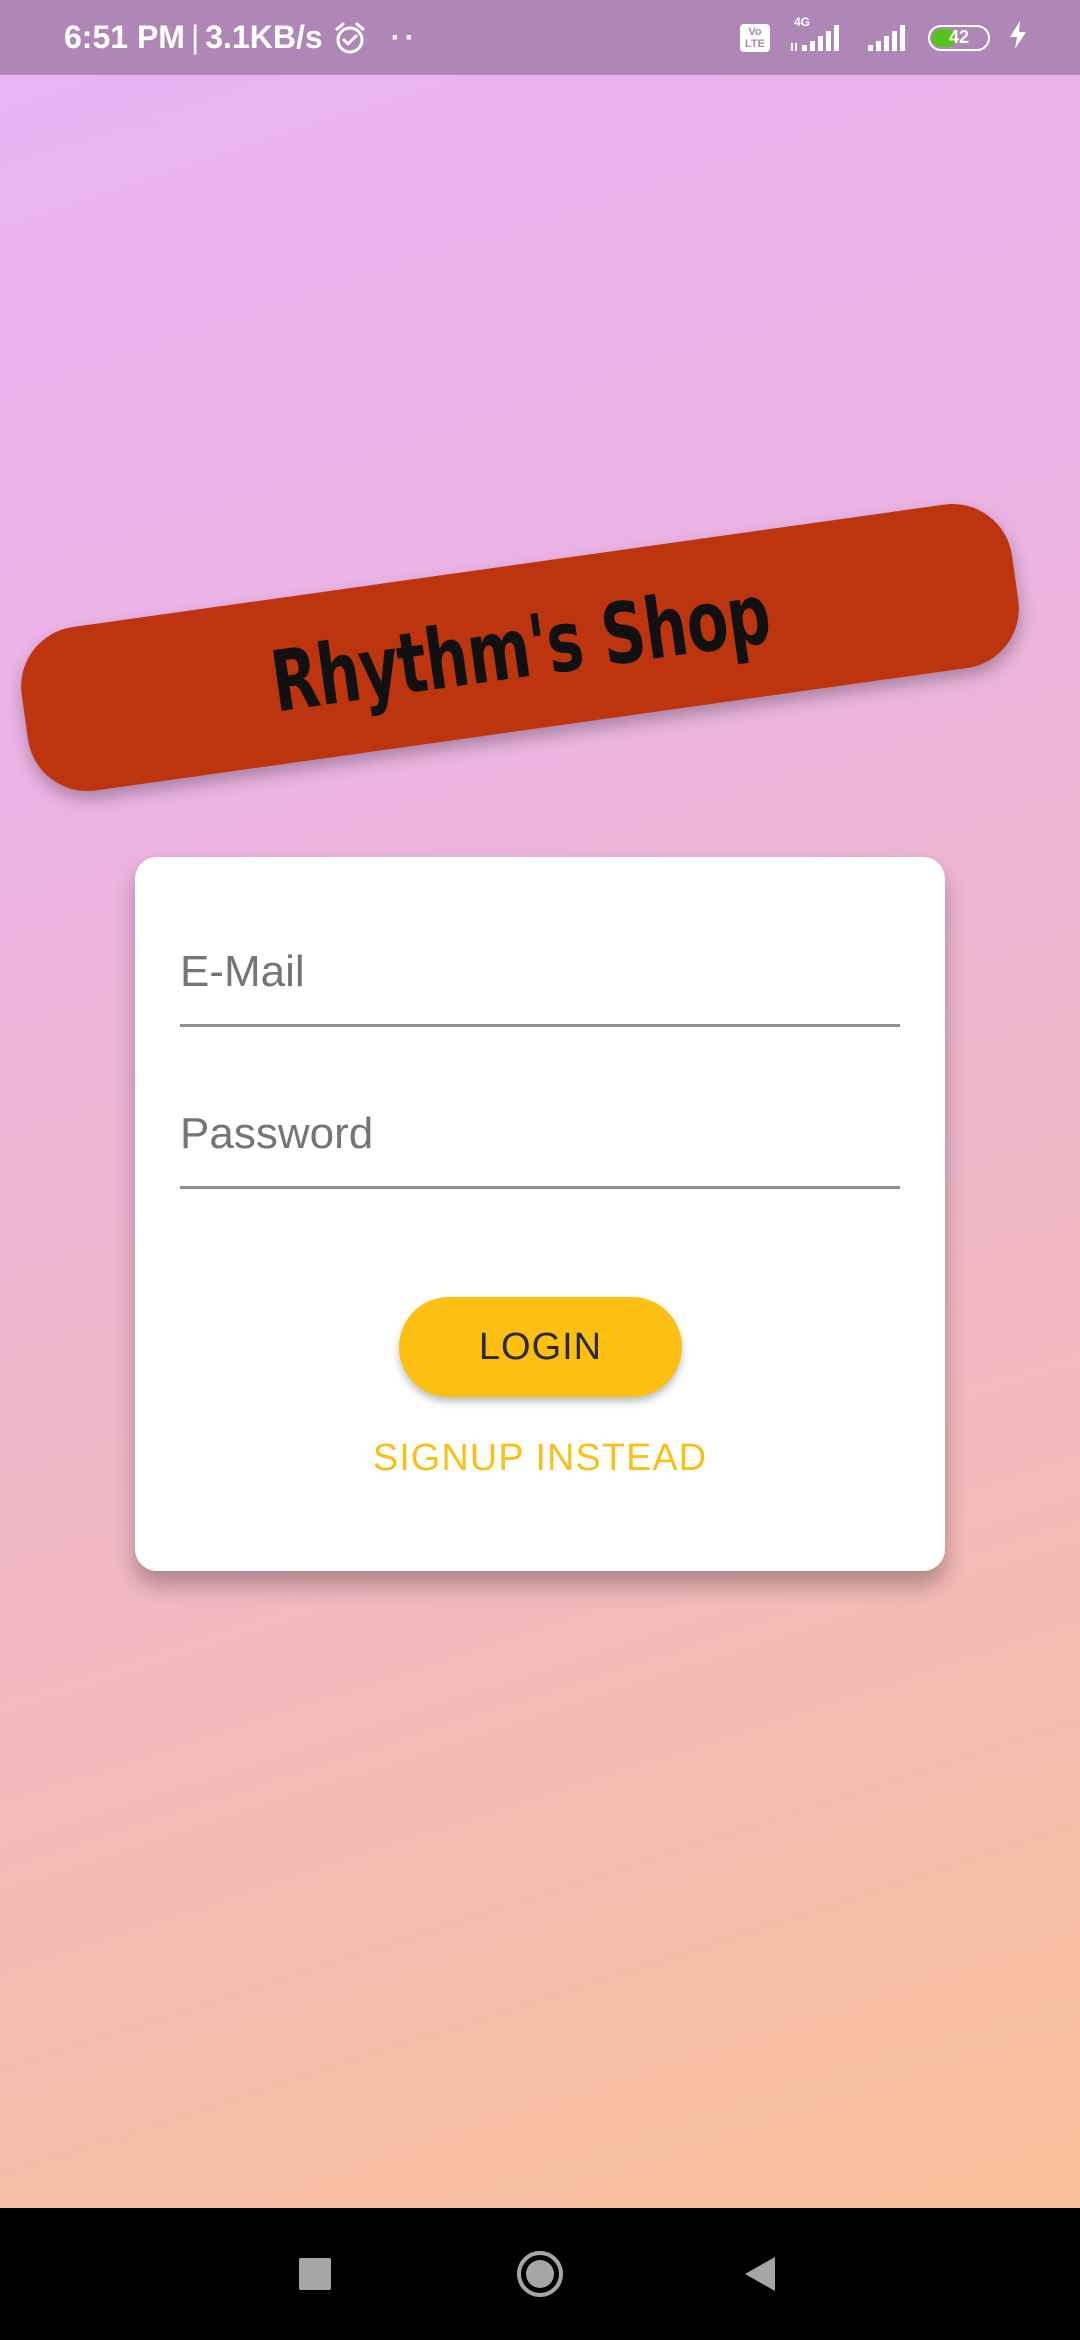  I want to click on home-icon, so click(540, 2274).